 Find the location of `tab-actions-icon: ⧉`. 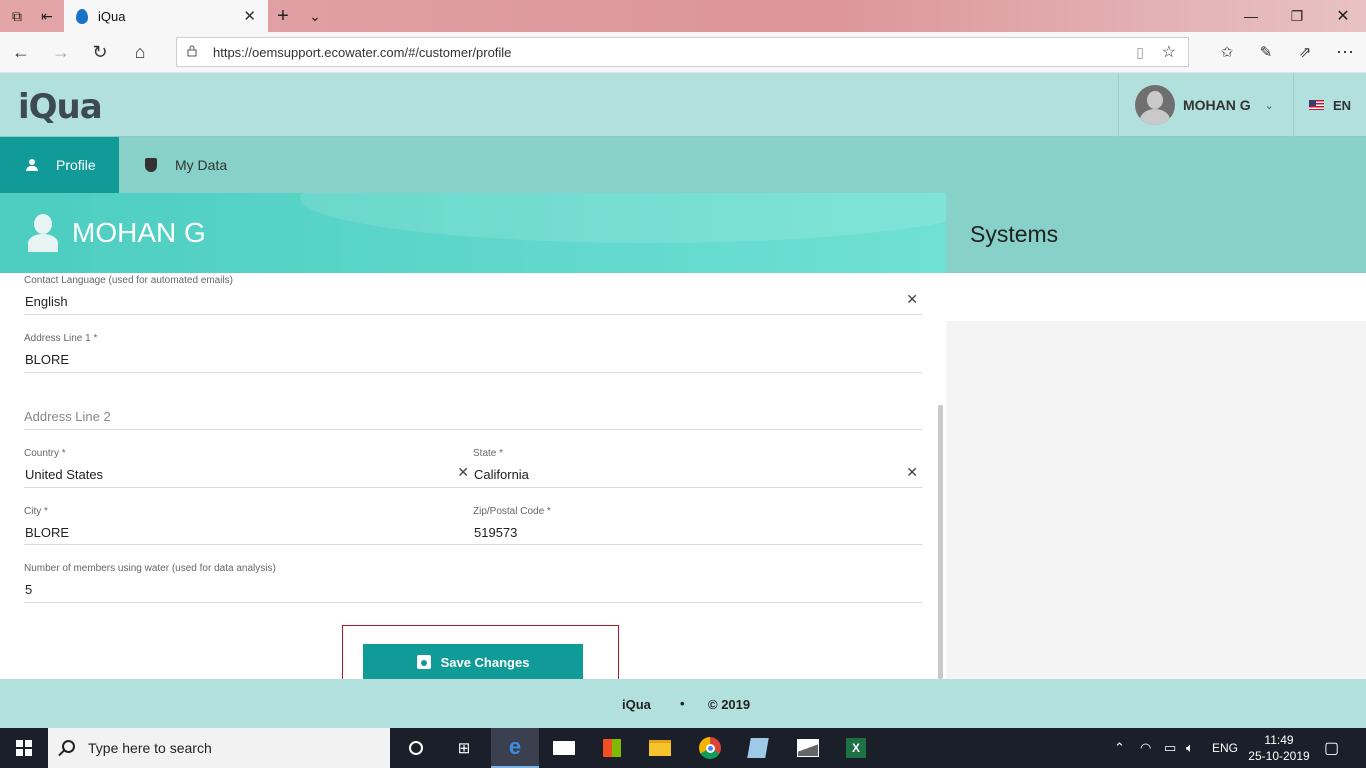

tab-actions-icon: ⧉ is located at coordinates (17, 16).